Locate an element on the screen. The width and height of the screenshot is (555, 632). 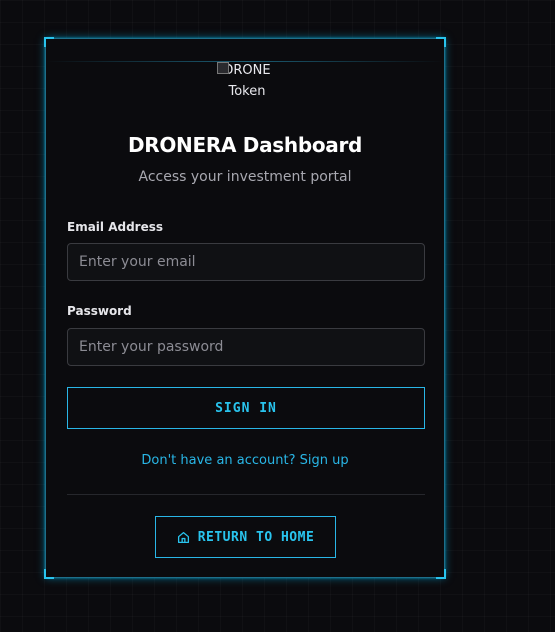
home-icon is located at coordinates (183, 537).